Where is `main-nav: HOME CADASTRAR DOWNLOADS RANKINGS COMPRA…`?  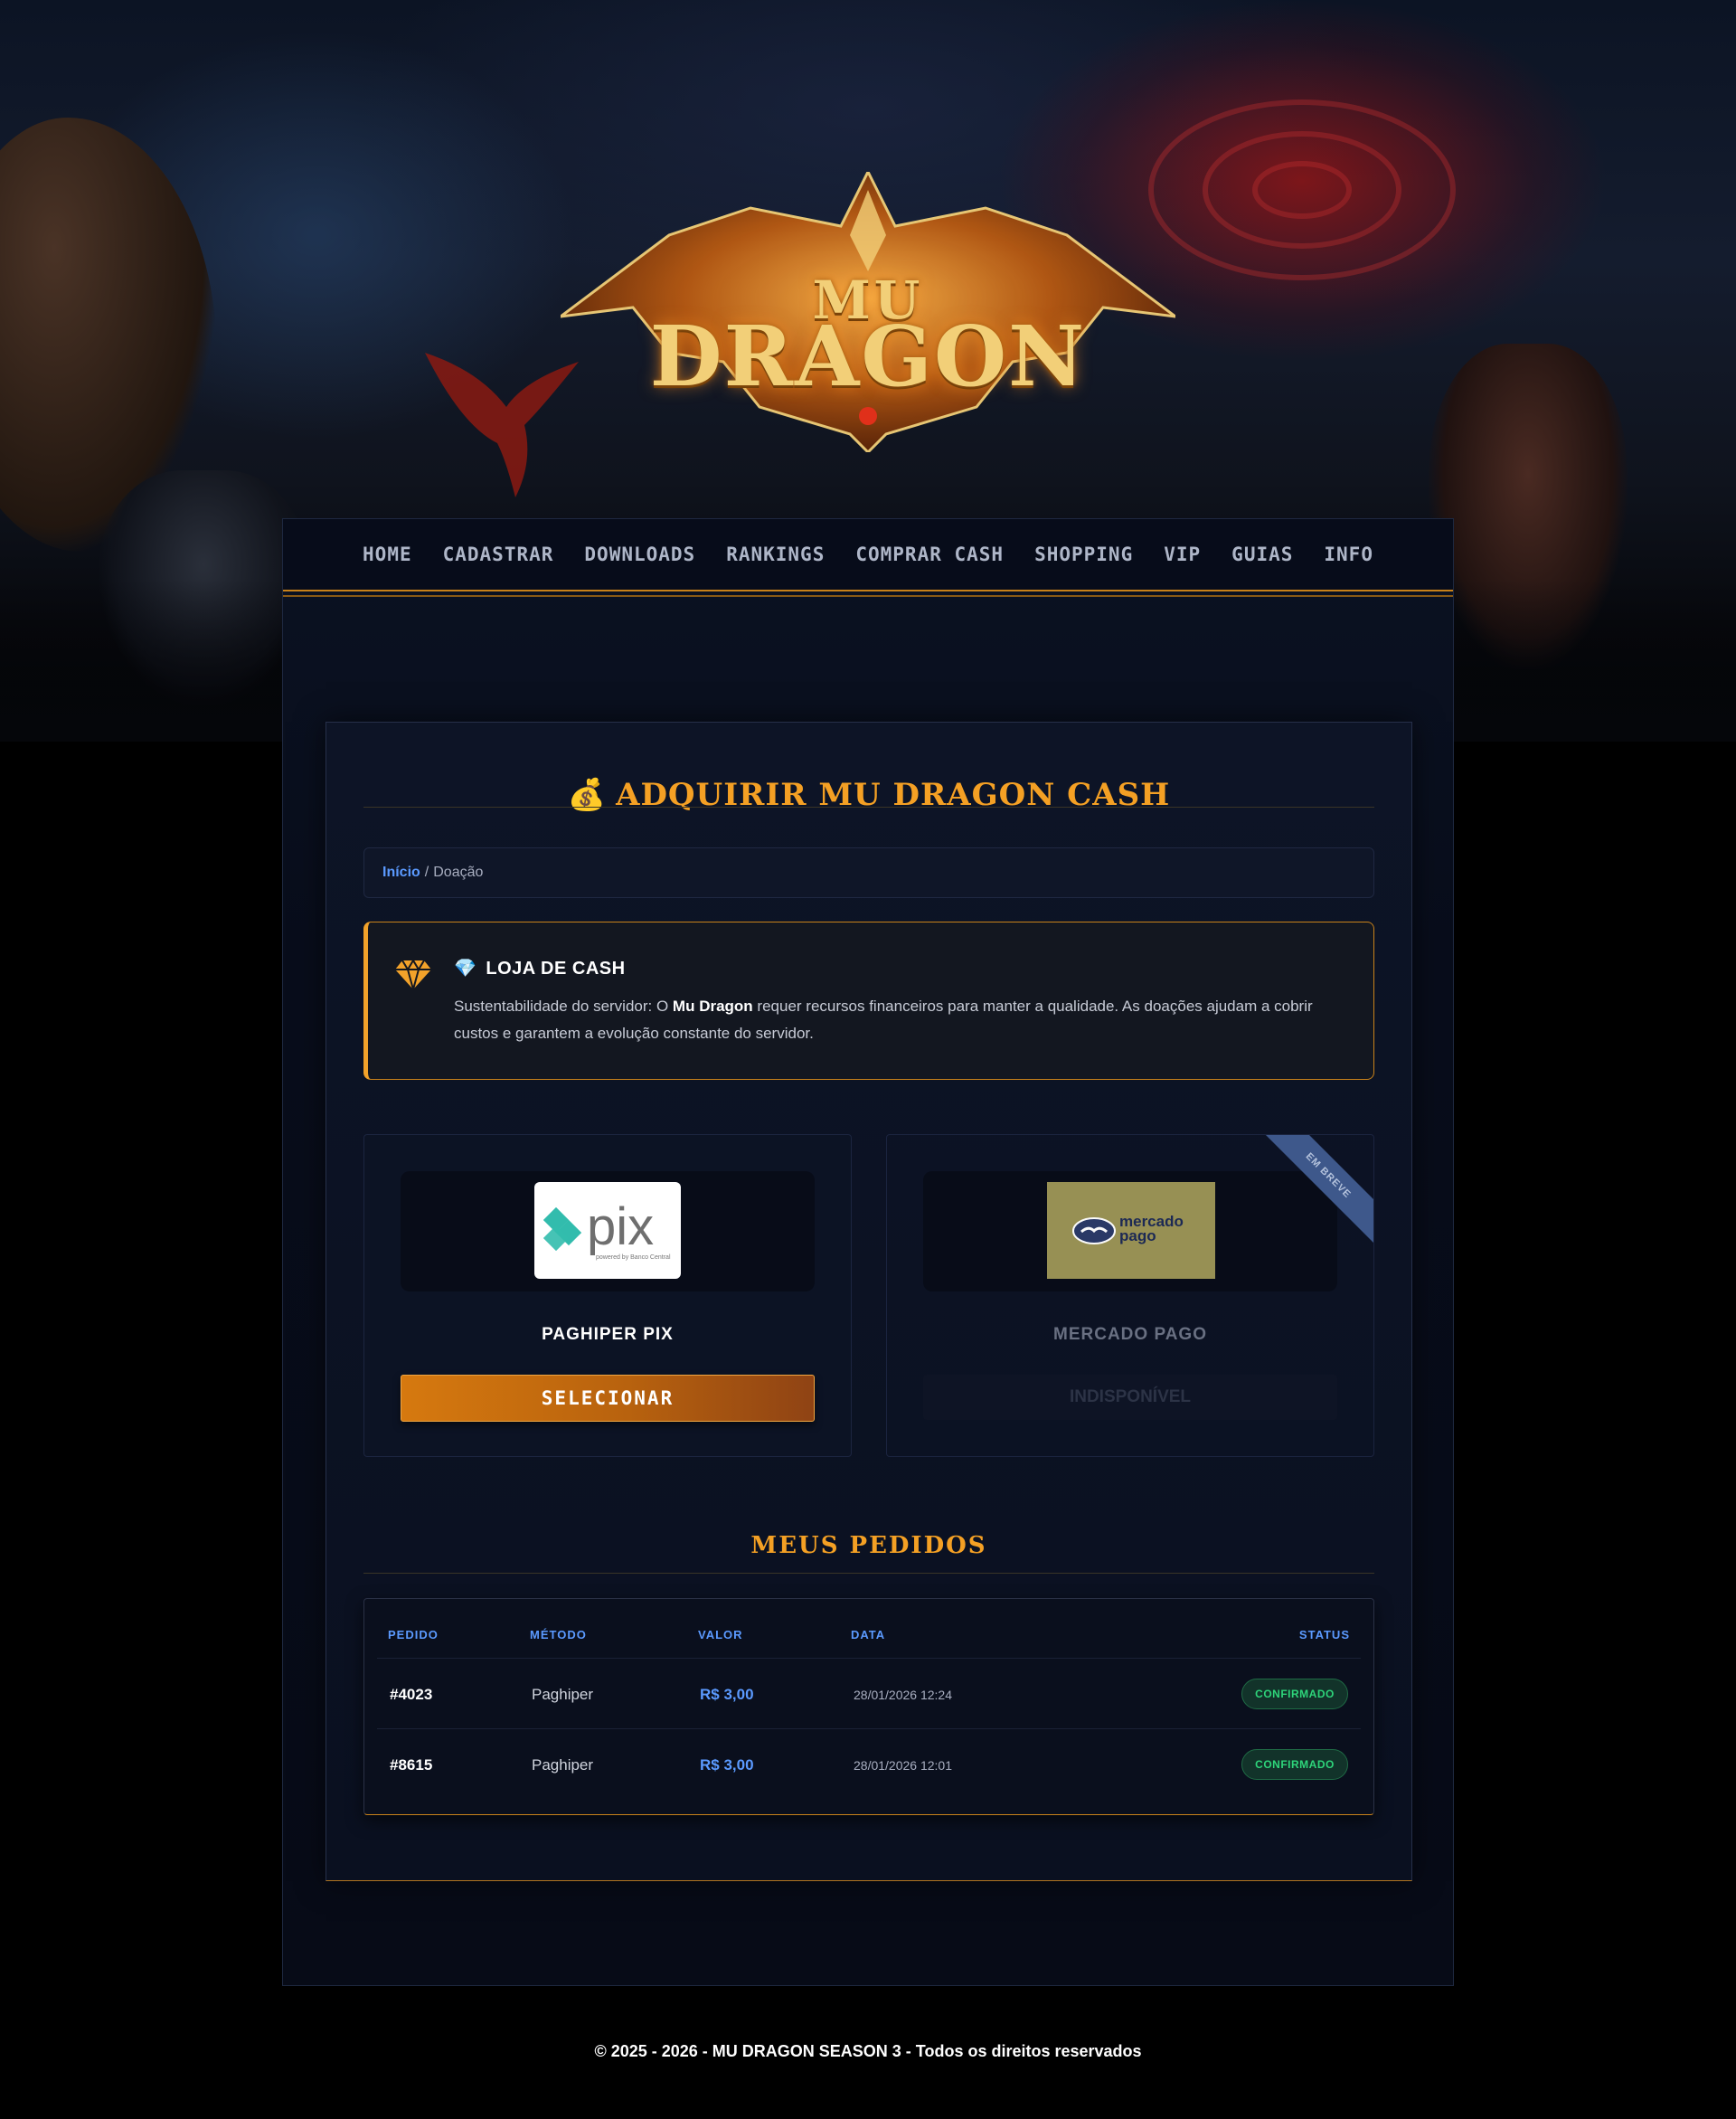 main-nav: HOME CADASTRAR DOWNLOADS RANKINGS COMPRA… is located at coordinates (868, 558).